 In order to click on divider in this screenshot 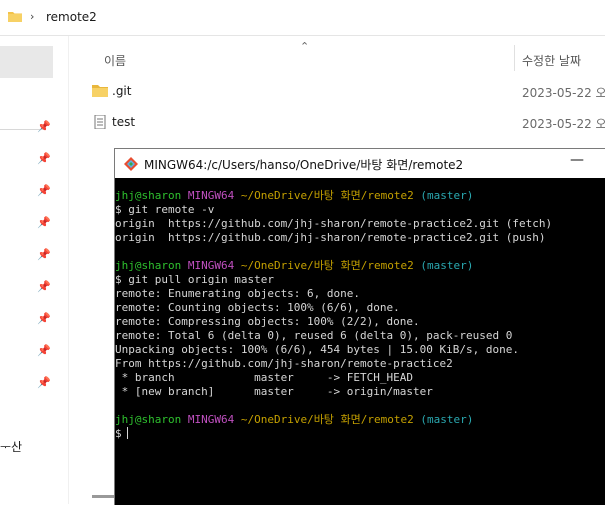, I will do `click(302, 35)`.